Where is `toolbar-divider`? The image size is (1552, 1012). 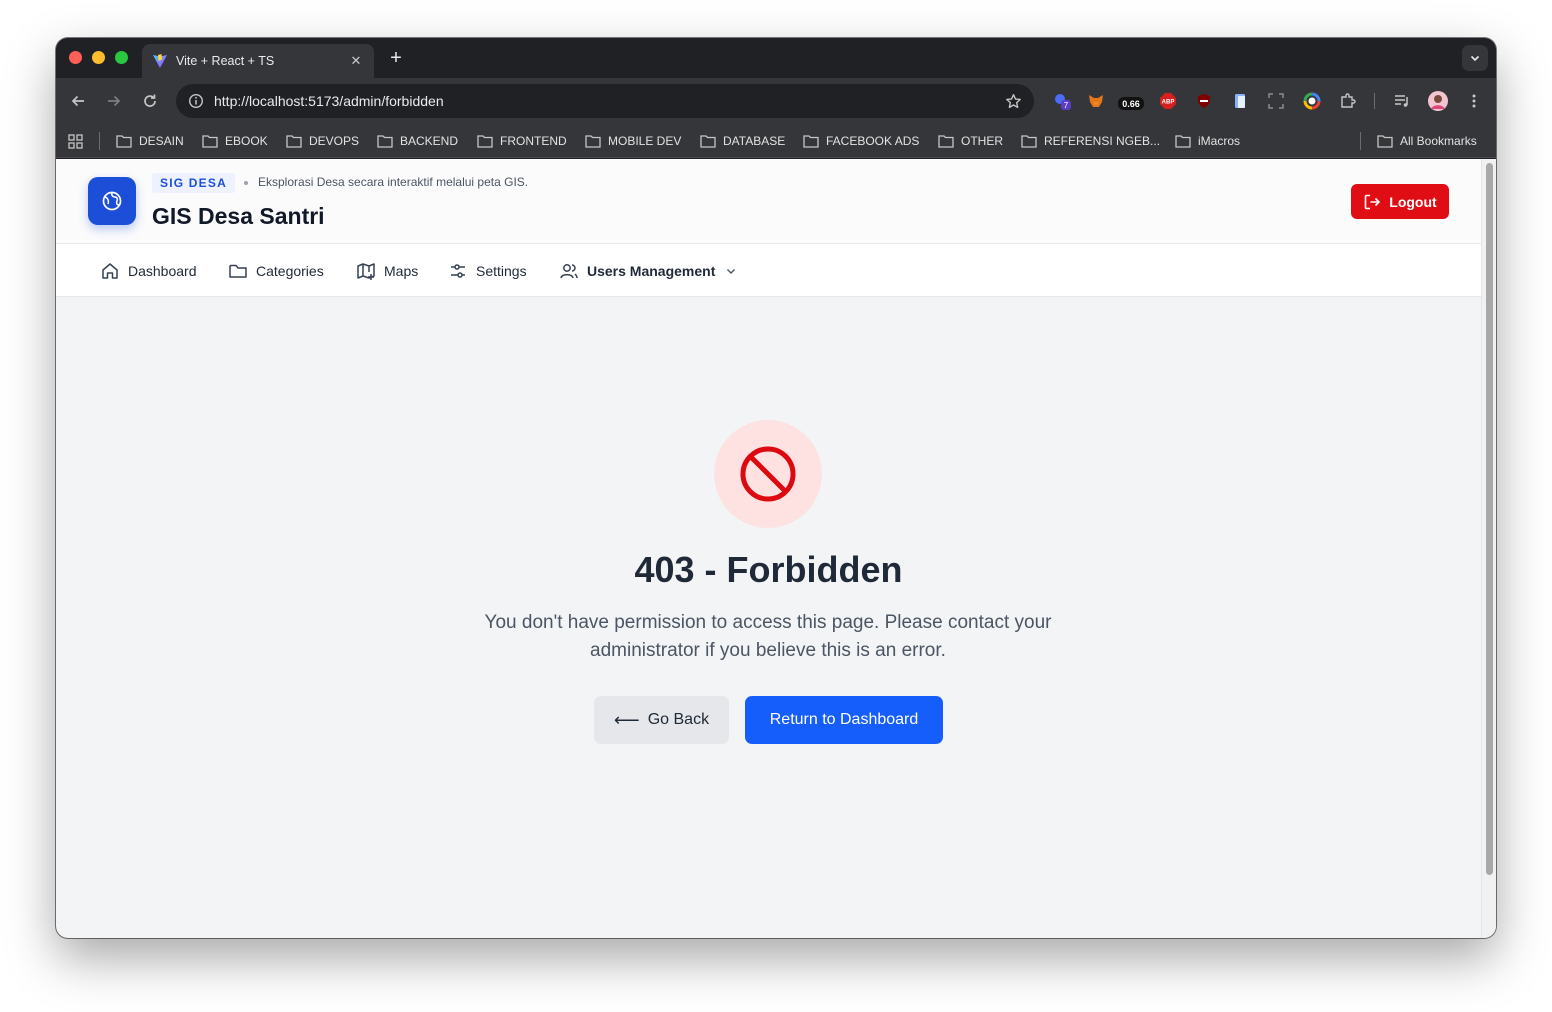 toolbar-divider is located at coordinates (1374, 101).